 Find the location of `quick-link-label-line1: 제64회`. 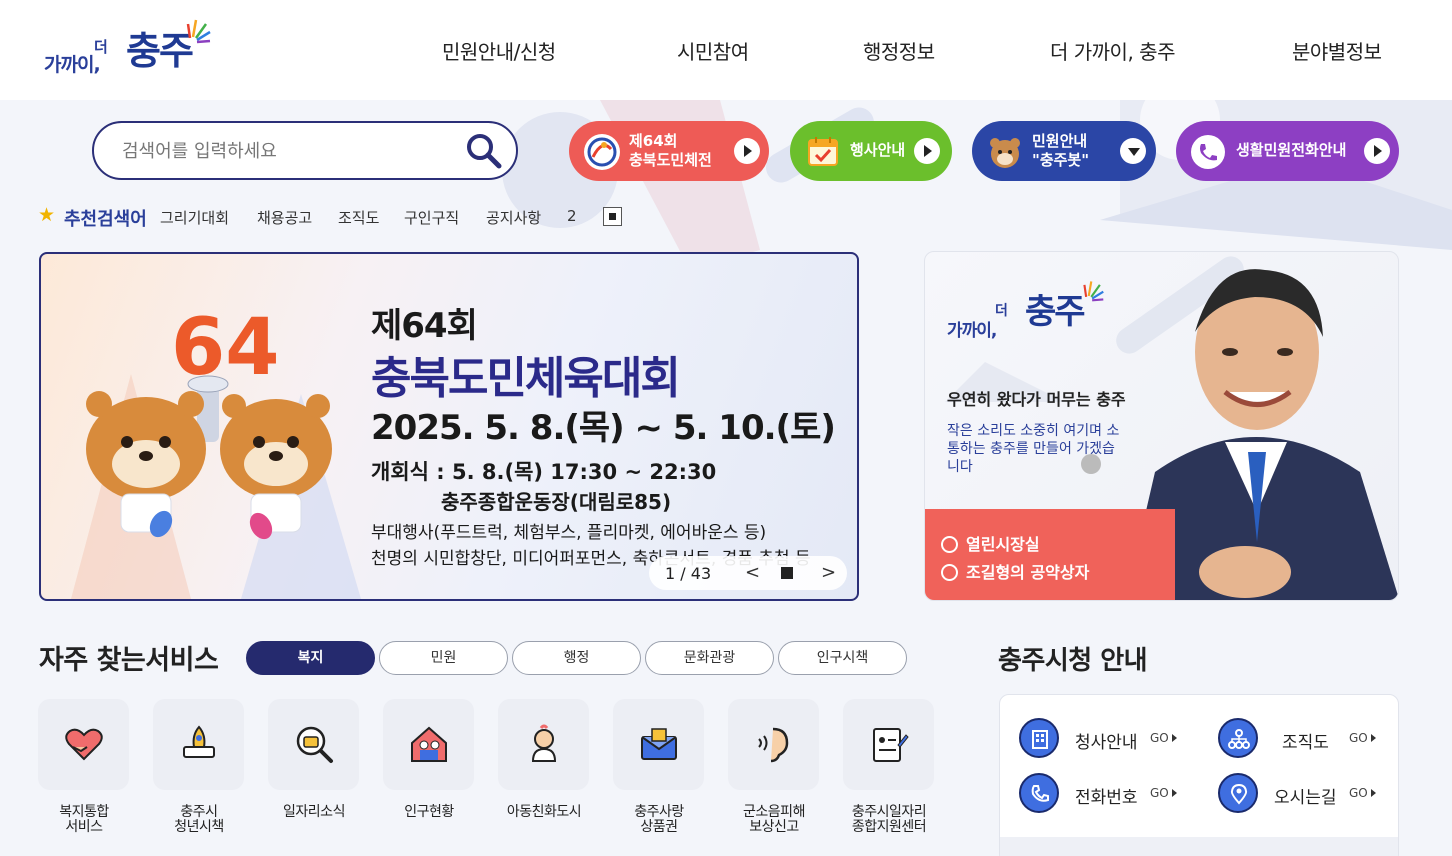

quick-link-label-line1: 제64회 is located at coordinates (653, 141).